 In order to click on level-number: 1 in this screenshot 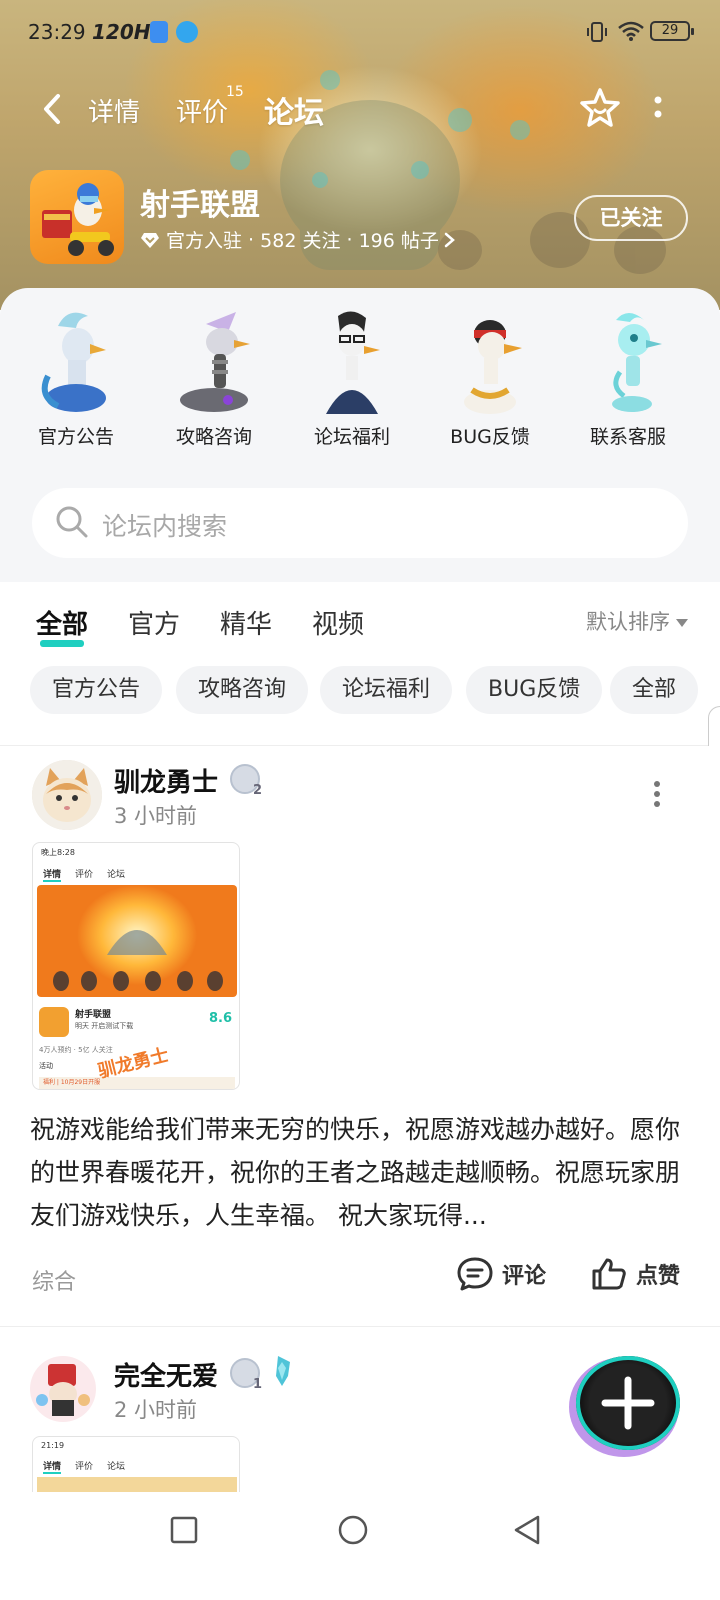, I will do `click(257, 1384)`.